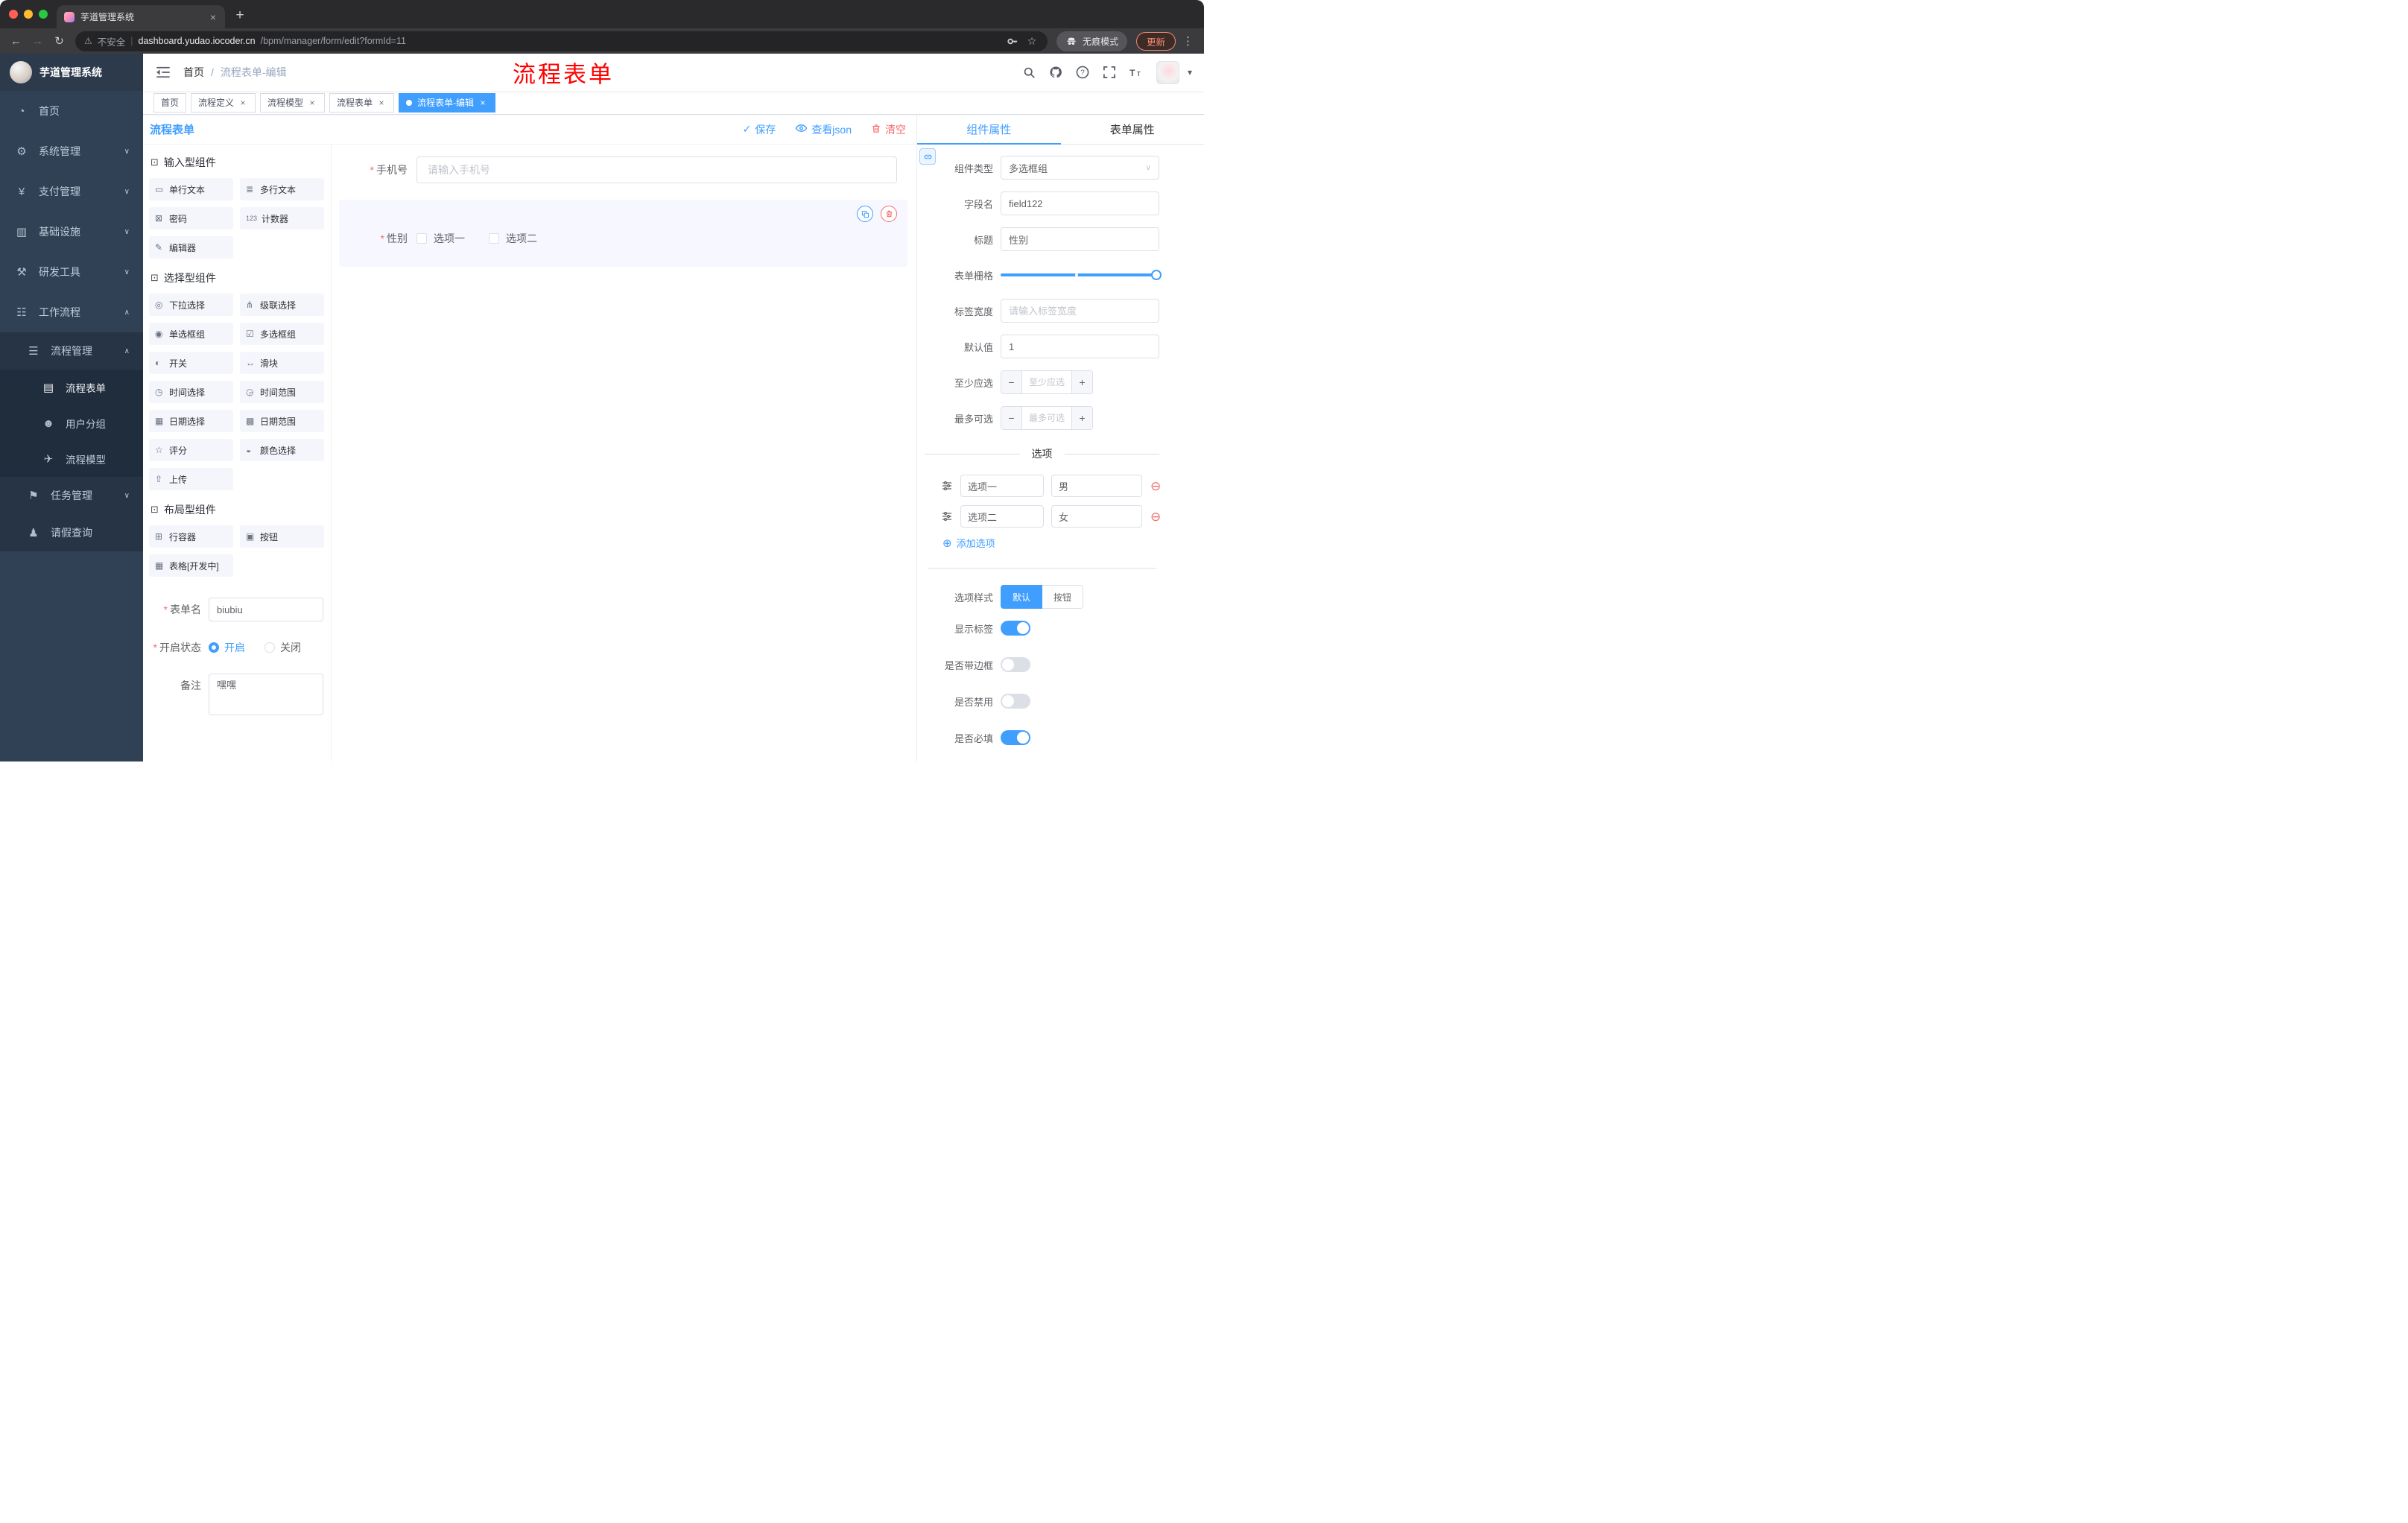  I want to click on canvas-field-gender-selected: * 性别 选项一 选项二, so click(623, 234).